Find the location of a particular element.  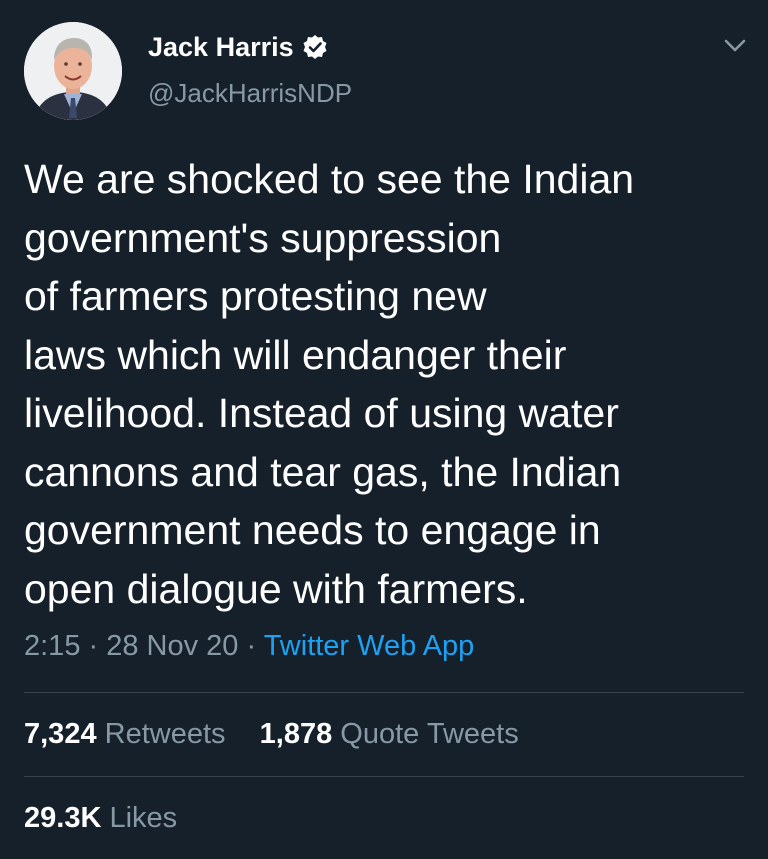

quote-tweets-stat: 1,878 Quote Tweets is located at coordinates (389, 734).